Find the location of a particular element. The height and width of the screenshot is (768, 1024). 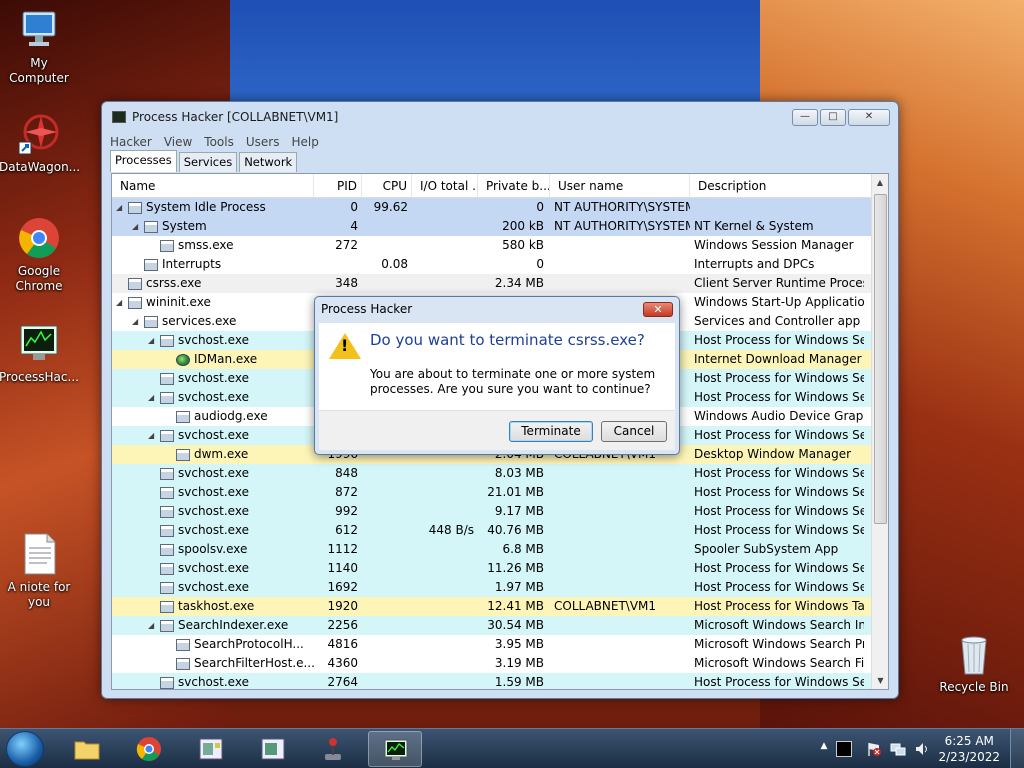

menu-tools: Tools is located at coordinates (219, 142).